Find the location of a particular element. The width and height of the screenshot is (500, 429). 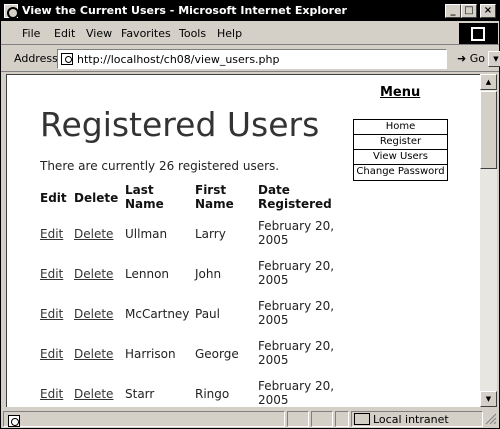

address-url: http://localhost/ch08/view_users.php is located at coordinates (178, 59).